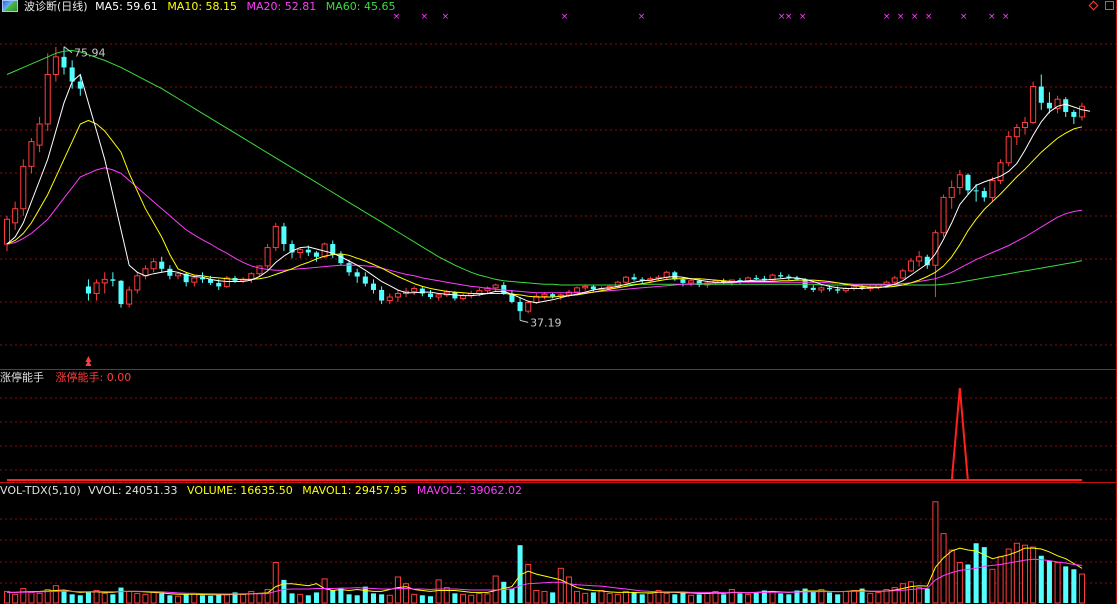  What do you see at coordinates (68, 50) in the screenshot?
I see `price-annotation-leader` at bounding box center [68, 50].